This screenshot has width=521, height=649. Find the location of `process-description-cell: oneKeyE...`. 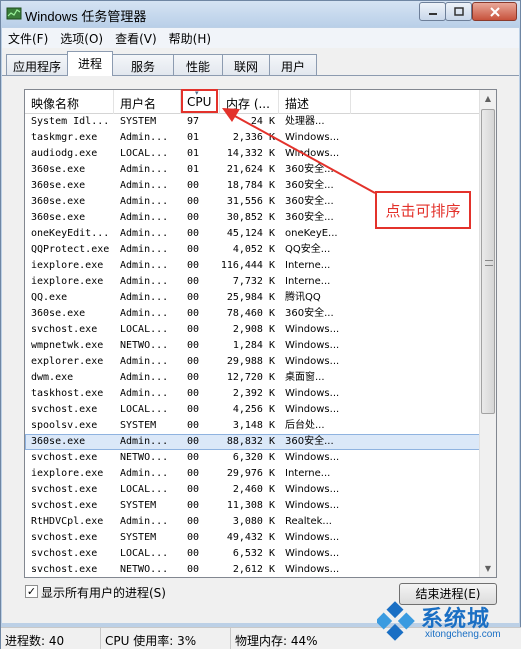

process-description-cell: oneKeyE... is located at coordinates (311, 233).